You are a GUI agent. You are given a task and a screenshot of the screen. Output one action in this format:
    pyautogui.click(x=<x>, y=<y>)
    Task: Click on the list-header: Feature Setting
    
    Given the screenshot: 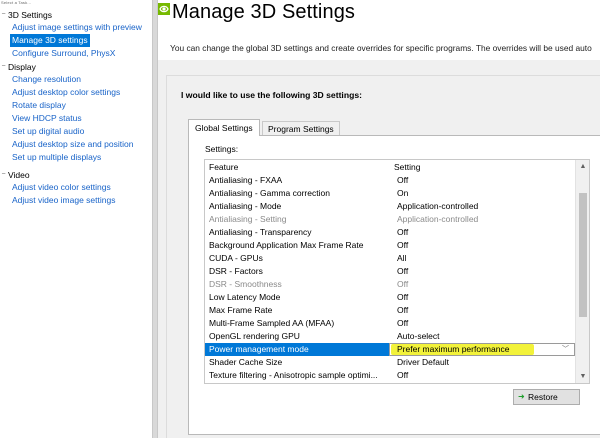 What is the action you would take?
    pyautogui.click(x=390, y=167)
    